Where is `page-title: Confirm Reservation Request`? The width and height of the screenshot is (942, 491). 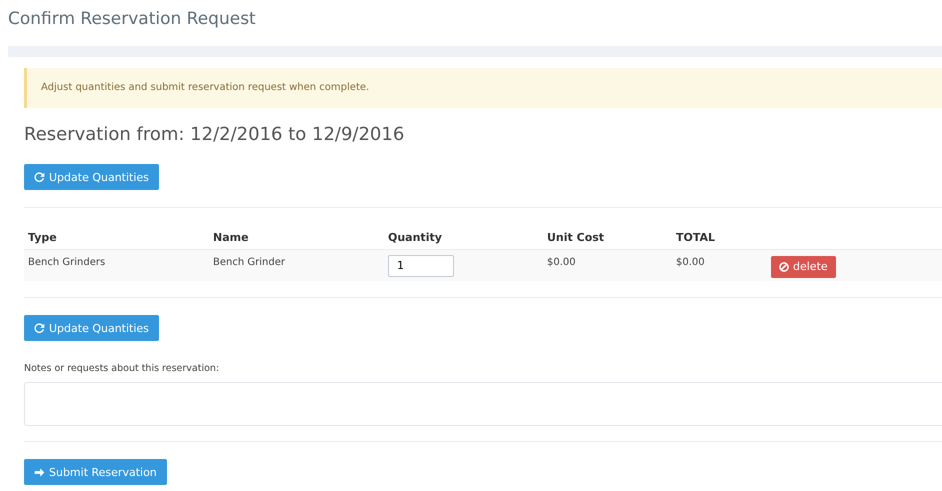 page-title: Confirm Reservation Request is located at coordinates (132, 19).